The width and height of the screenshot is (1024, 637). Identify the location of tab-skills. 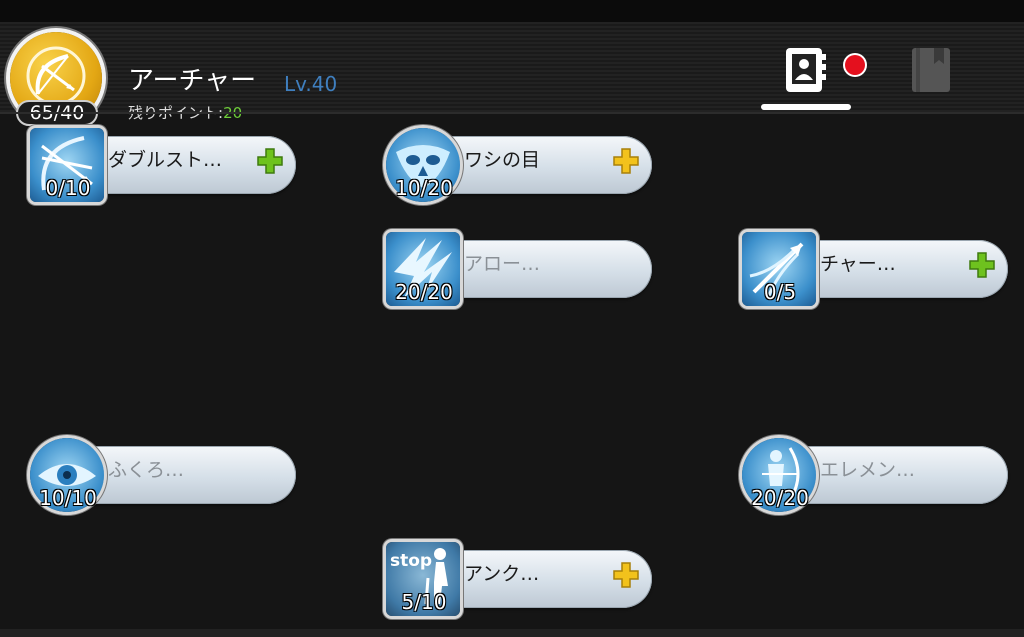
(805, 71).